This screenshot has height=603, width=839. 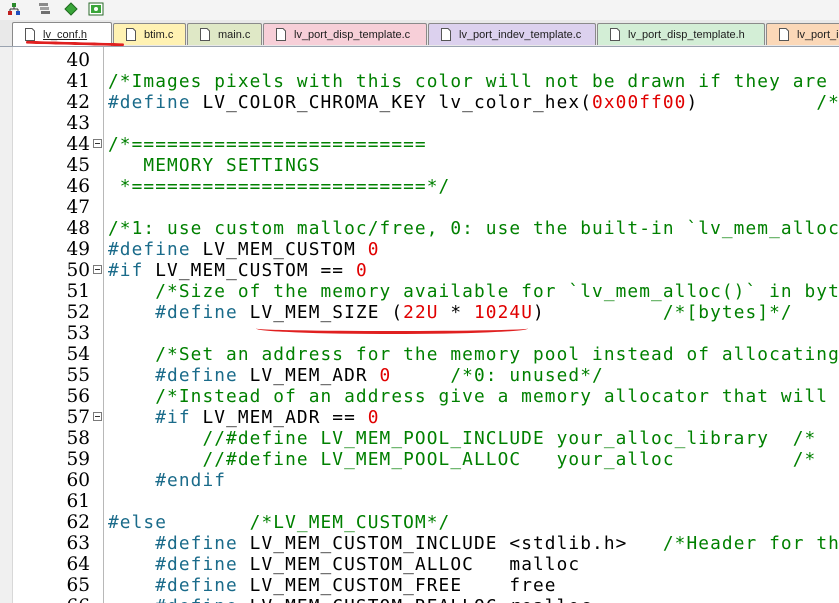 What do you see at coordinates (419, 207) in the screenshot?
I see `code-line: 47` at bounding box center [419, 207].